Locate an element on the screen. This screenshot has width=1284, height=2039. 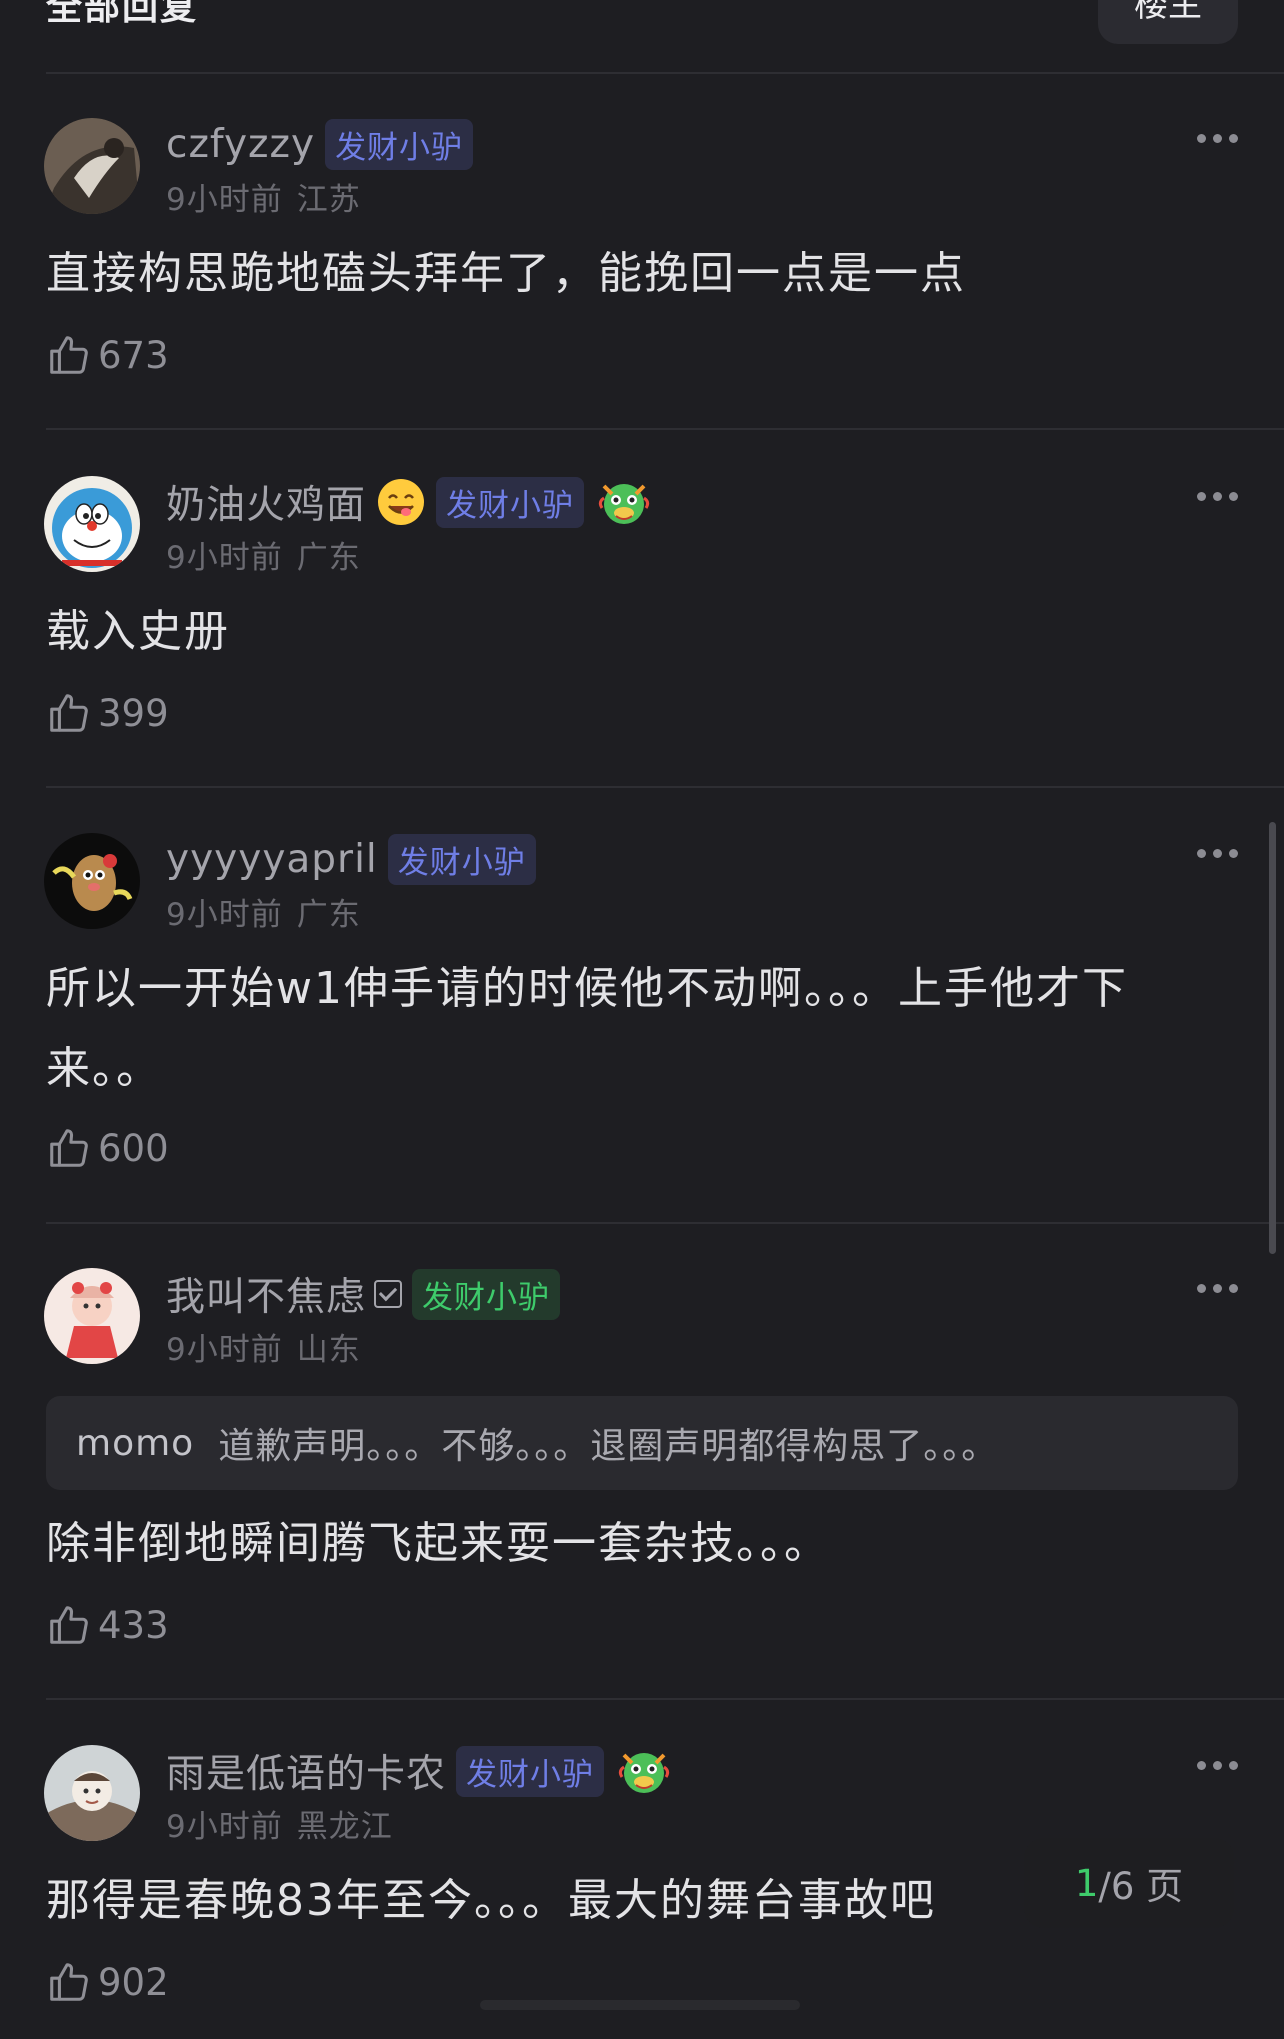
username: 奶油火鸡面 is located at coordinates (266, 502).